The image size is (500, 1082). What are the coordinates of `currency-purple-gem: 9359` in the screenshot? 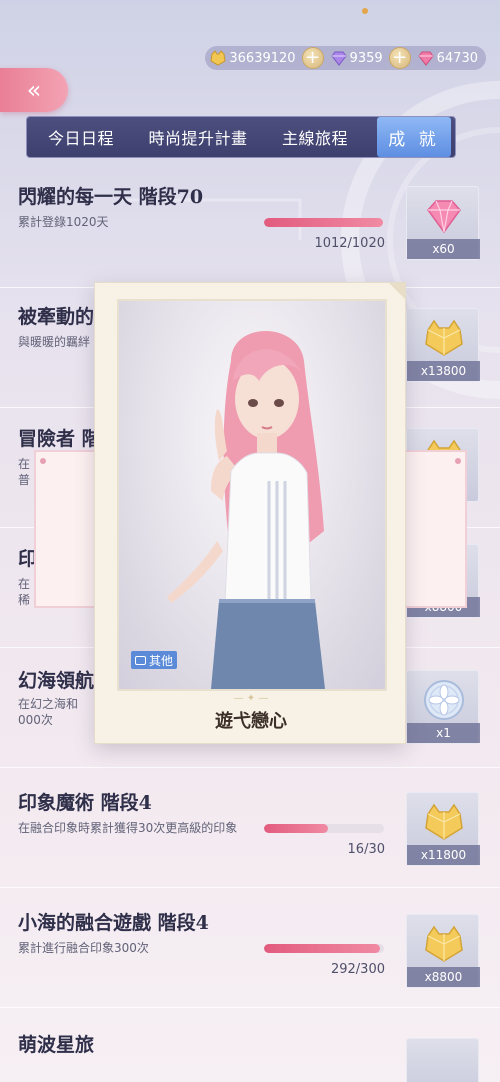 It's located at (359, 58).